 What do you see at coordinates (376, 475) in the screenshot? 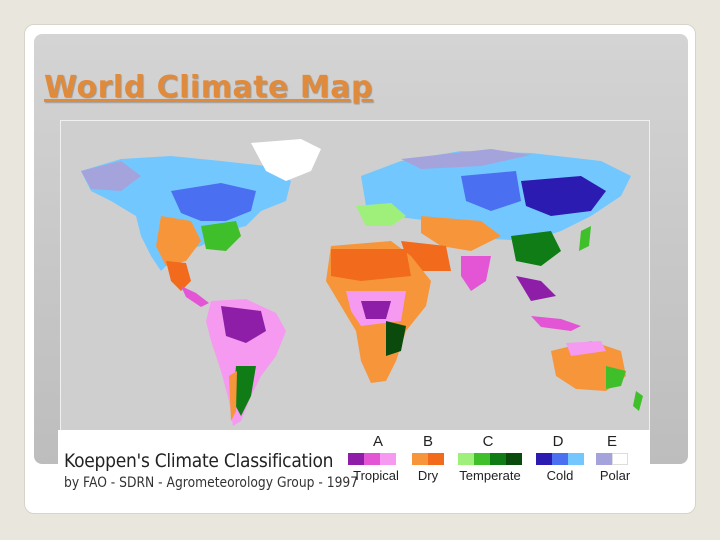
I see `class-a-name: Tropical` at bounding box center [376, 475].